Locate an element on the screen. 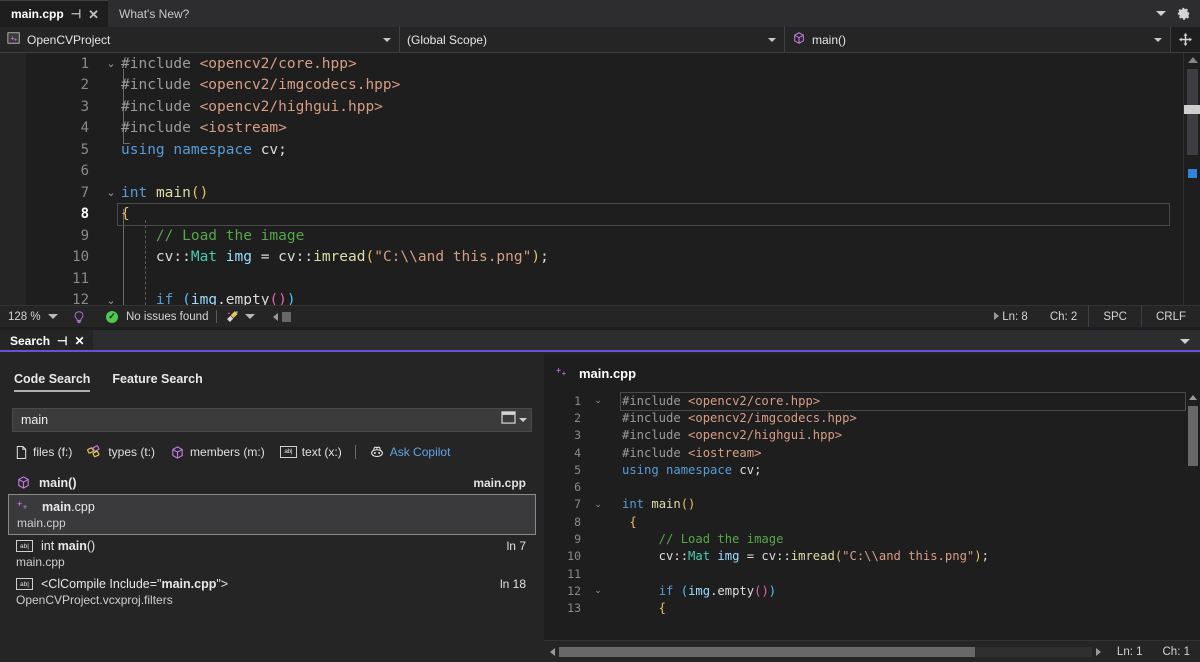 This screenshot has width=1200, height=662. editor-vertical-scrollbar is located at coordinates (1191, 179).